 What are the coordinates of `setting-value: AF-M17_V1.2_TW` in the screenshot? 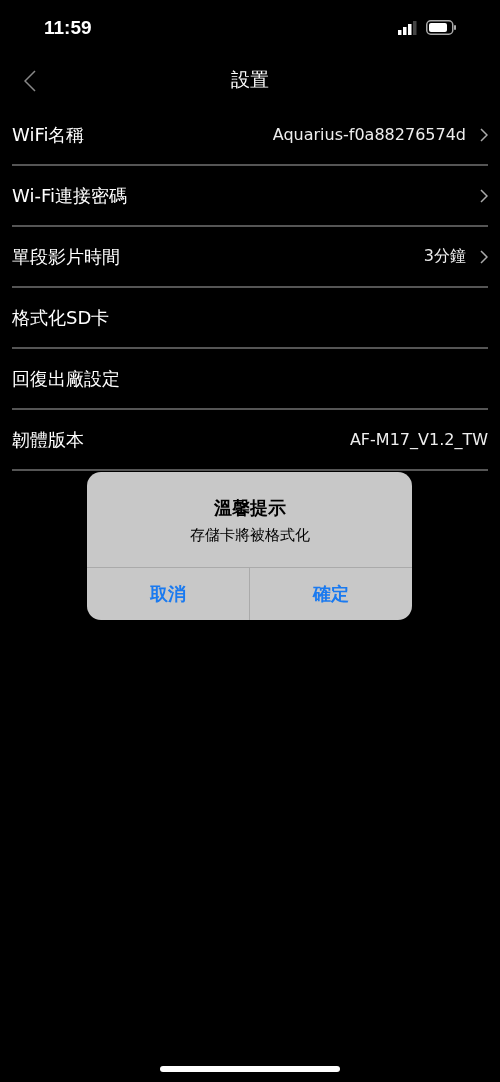 It's located at (418, 439).